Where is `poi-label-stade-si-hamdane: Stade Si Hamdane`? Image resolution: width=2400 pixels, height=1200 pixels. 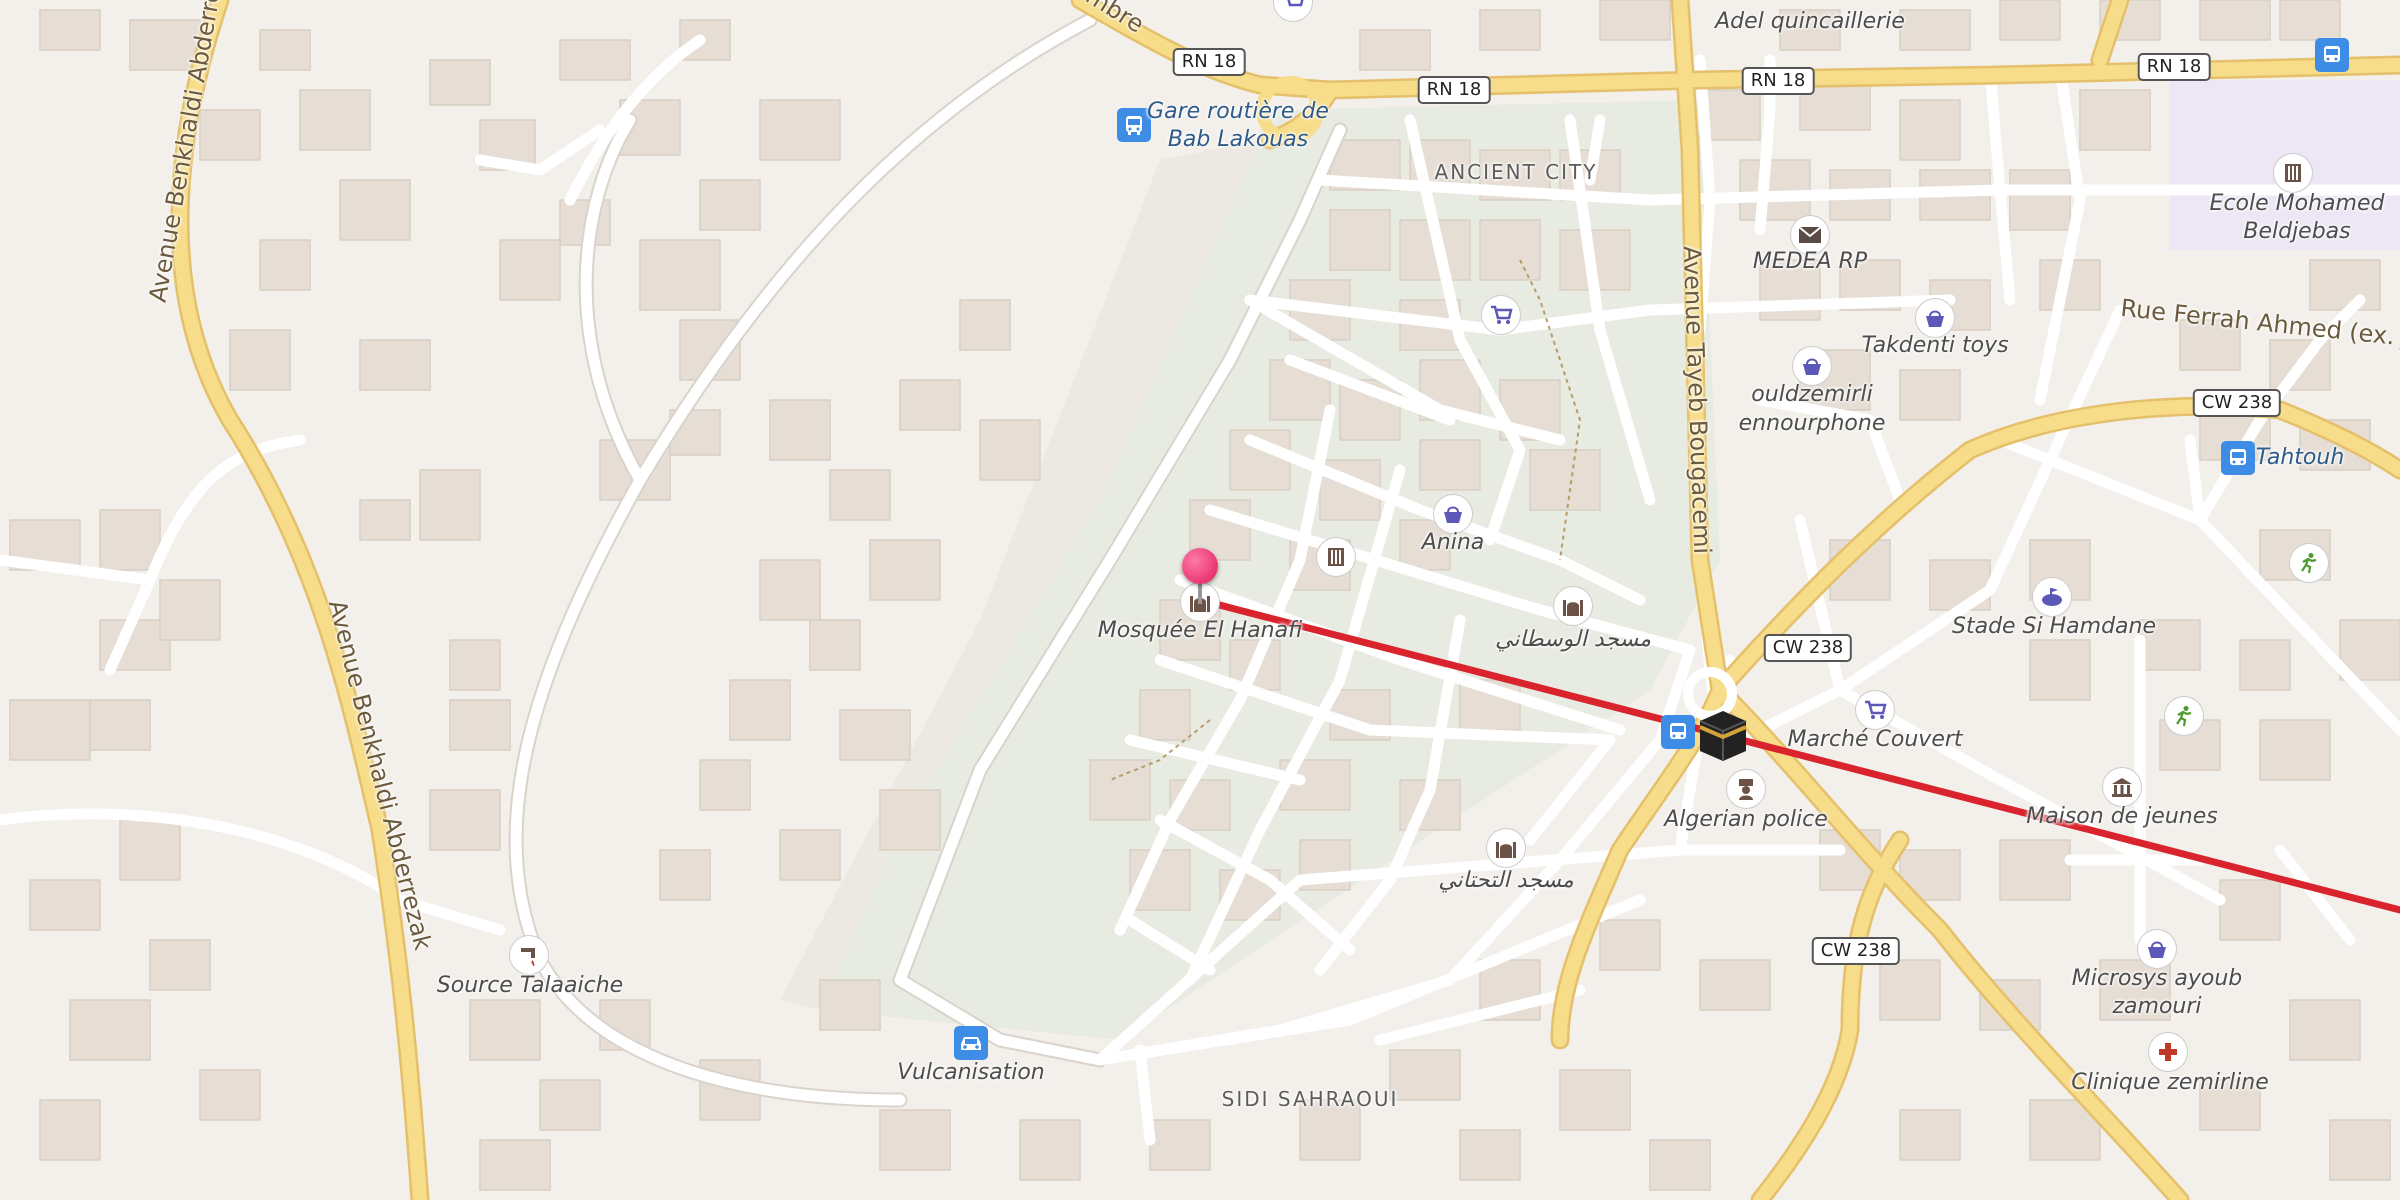 poi-label-stade-si-hamdane: Stade Si Hamdane is located at coordinates (2054, 627).